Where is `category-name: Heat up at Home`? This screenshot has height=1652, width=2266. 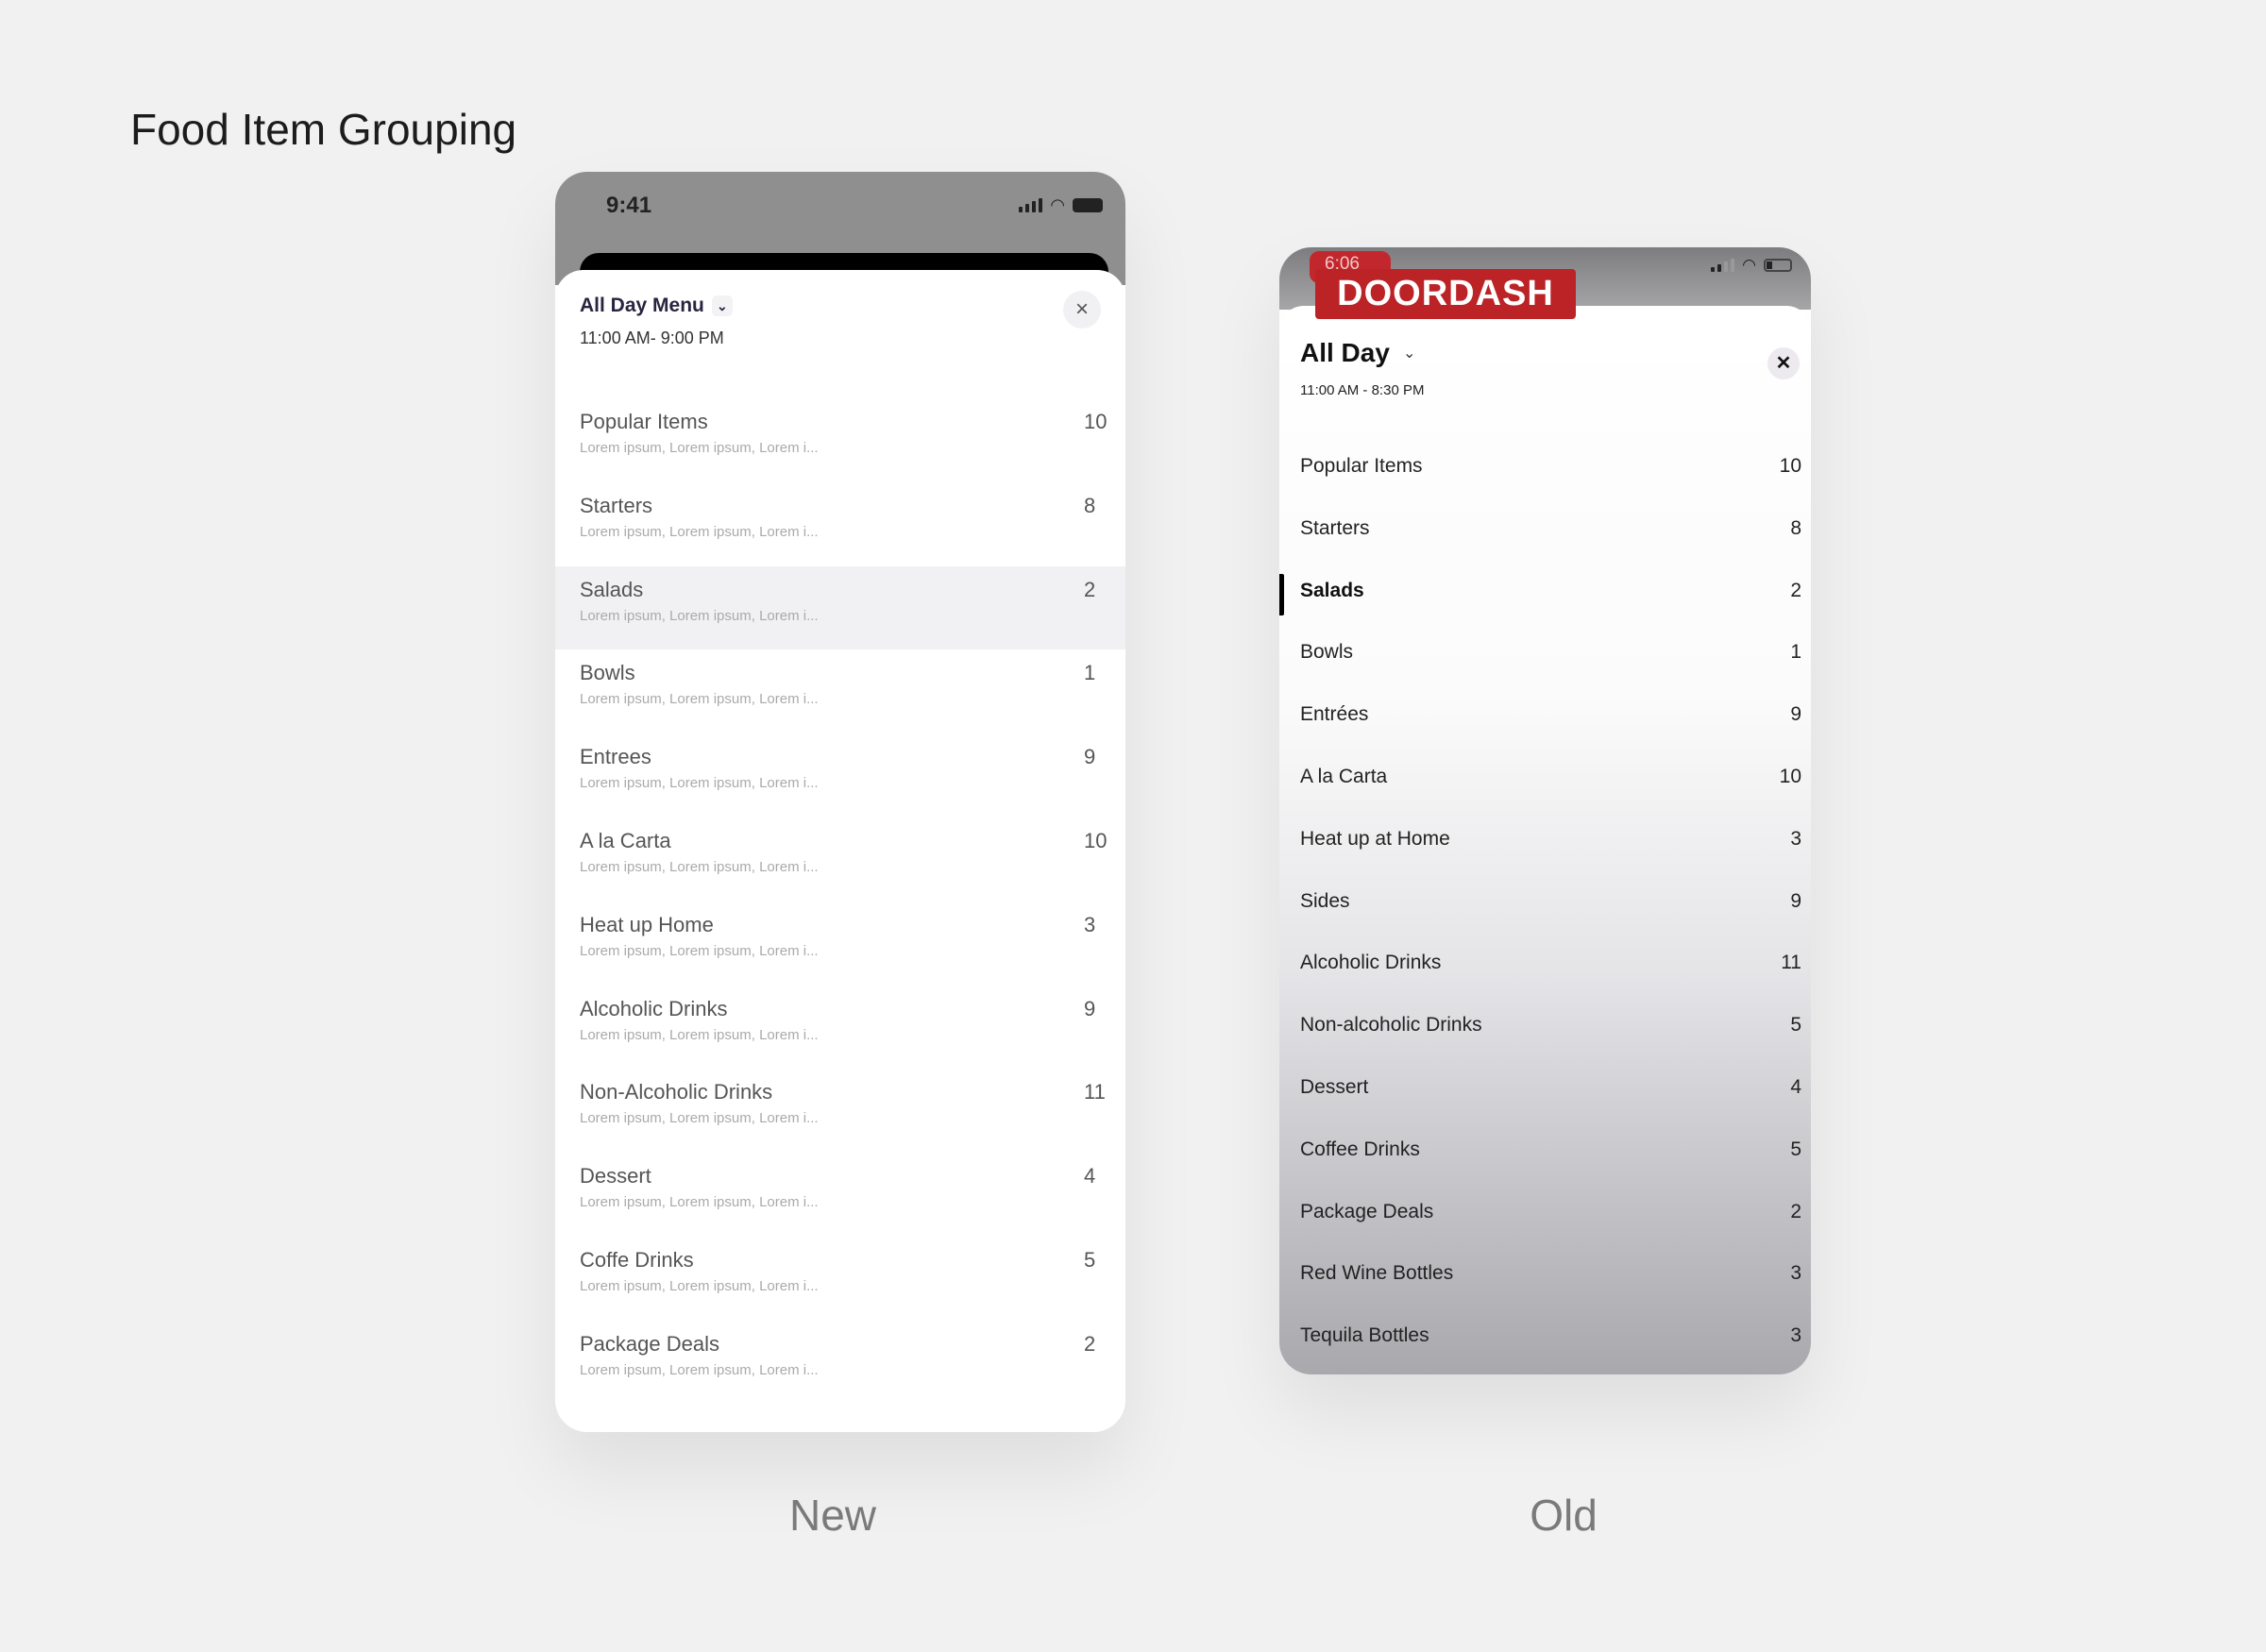
category-name: Heat up at Home is located at coordinates (1375, 838).